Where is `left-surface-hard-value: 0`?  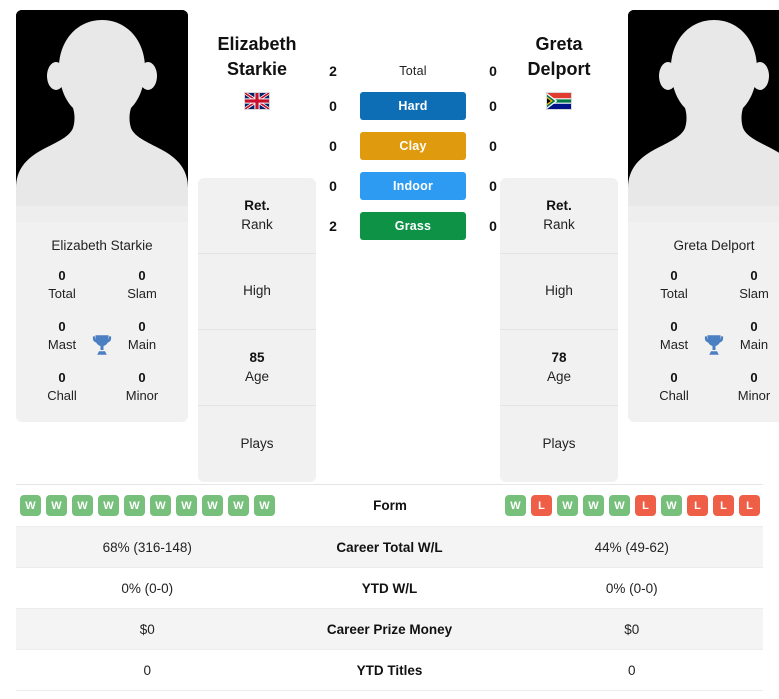 left-surface-hard-value: 0 is located at coordinates (333, 106).